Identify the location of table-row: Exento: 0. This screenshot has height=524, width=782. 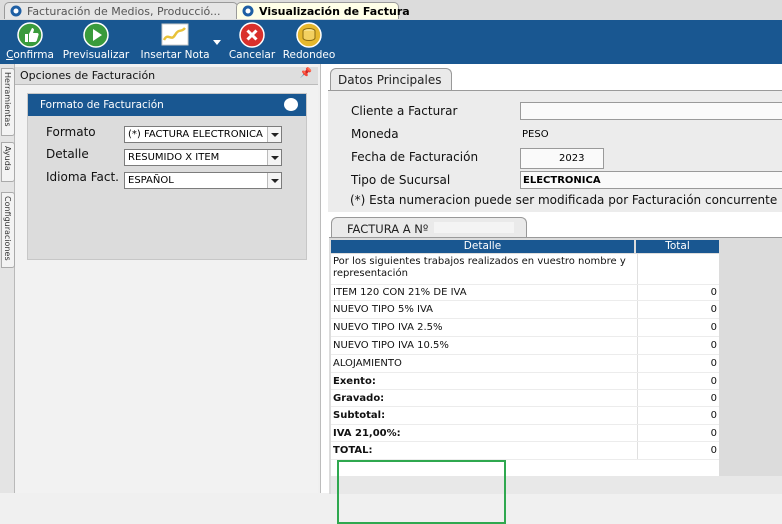
(525, 381).